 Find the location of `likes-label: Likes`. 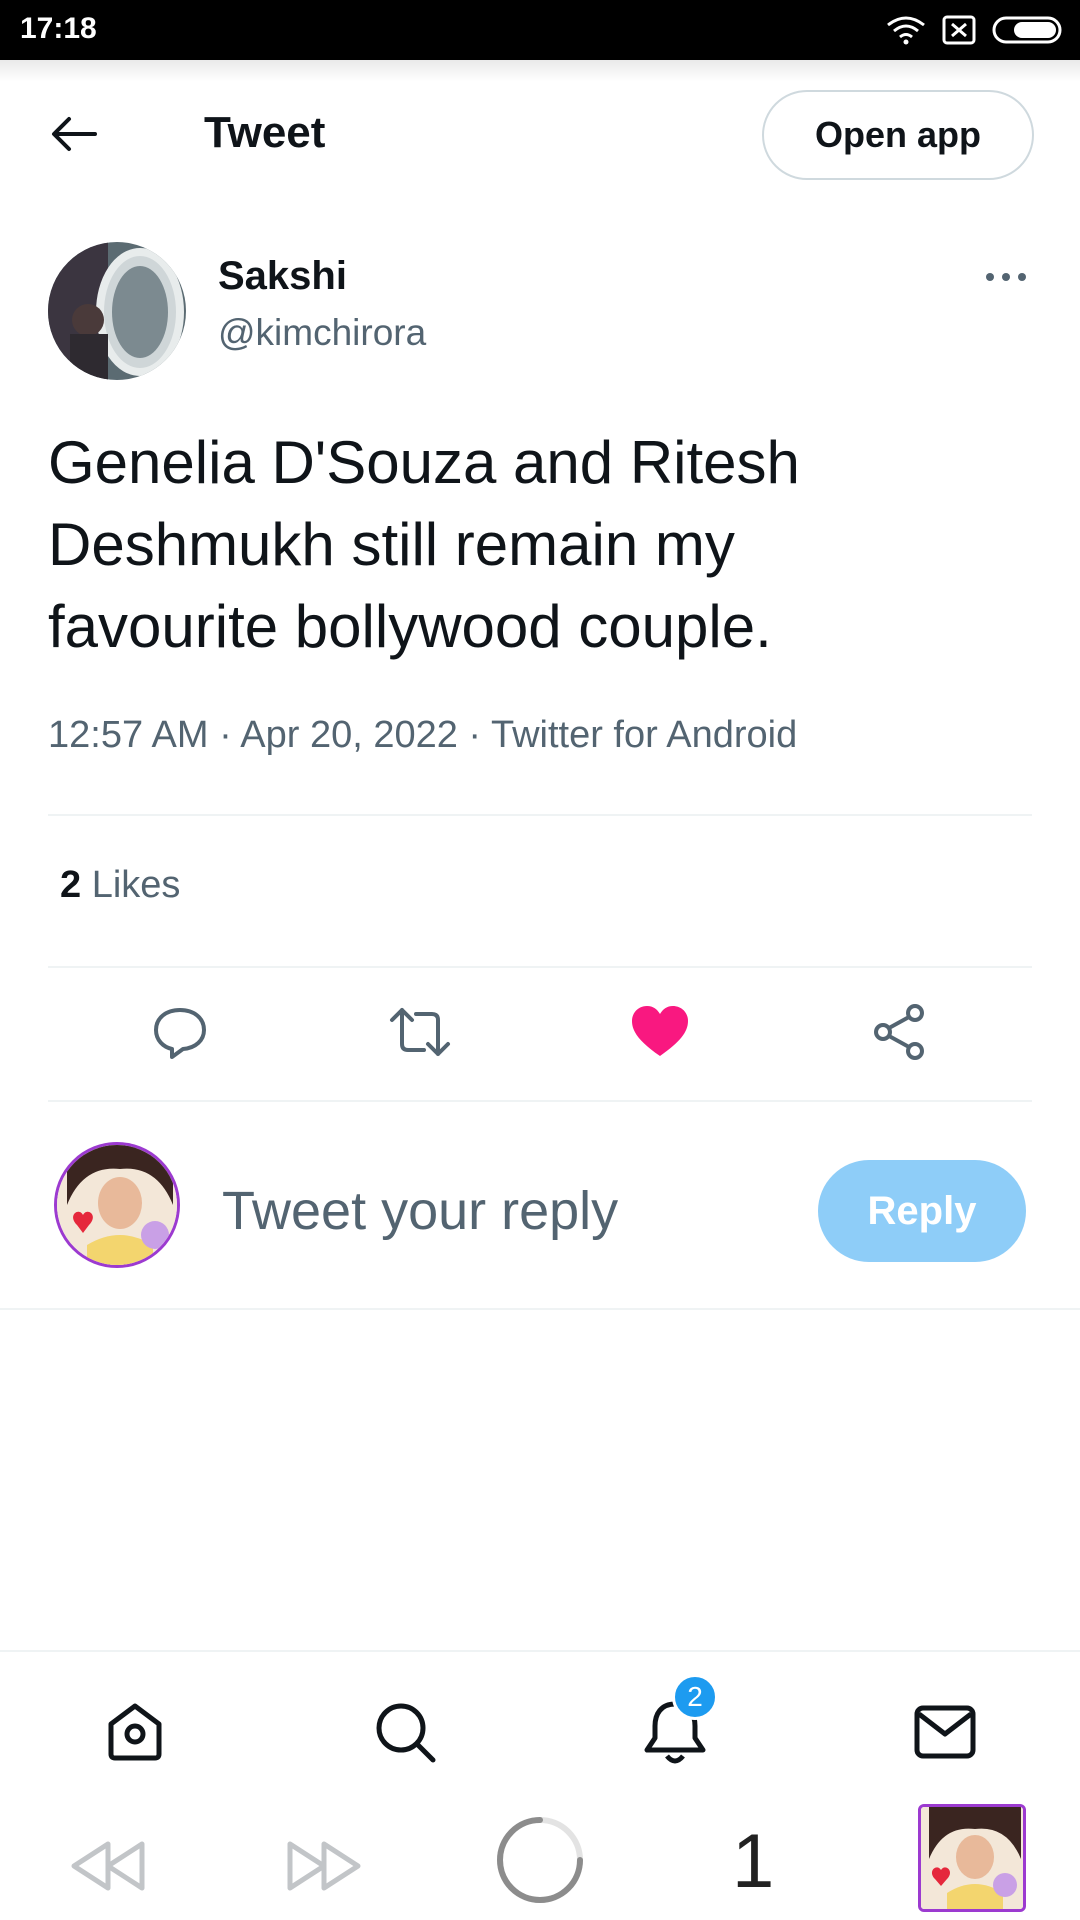

likes-label: Likes is located at coordinates (136, 885).